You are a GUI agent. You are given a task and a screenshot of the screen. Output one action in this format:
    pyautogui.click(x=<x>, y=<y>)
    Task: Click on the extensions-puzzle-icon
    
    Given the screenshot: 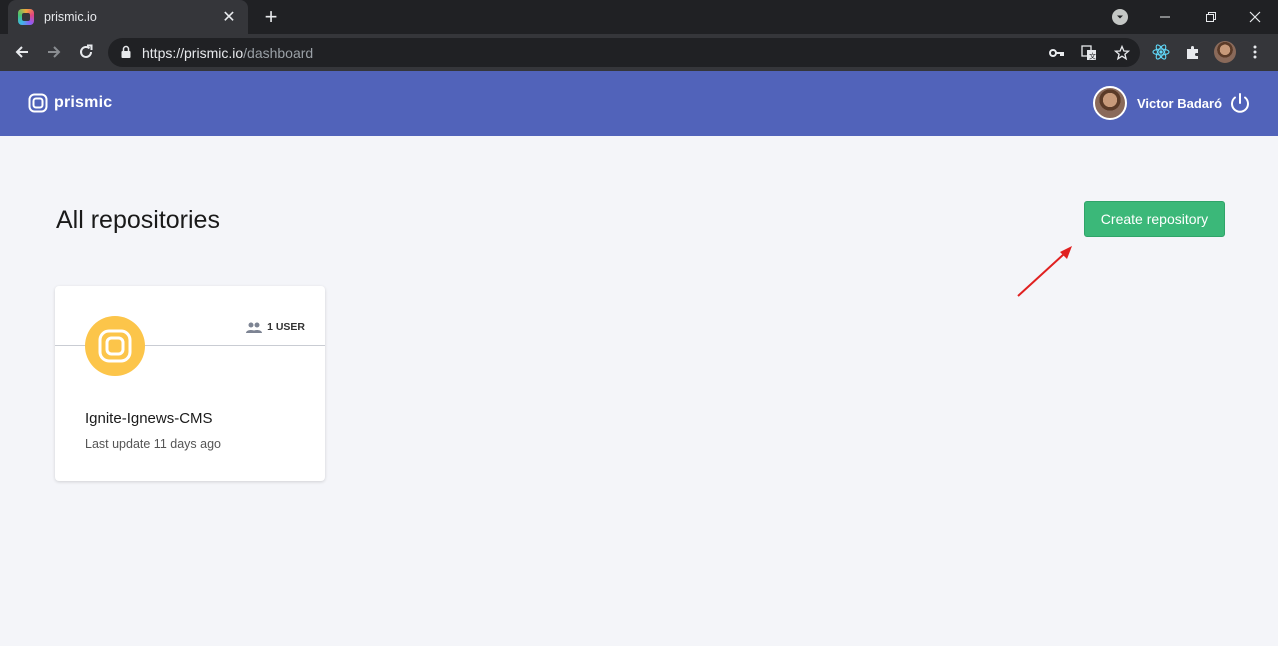 What is the action you would take?
    pyautogui.click(x=1193, y=52)
    